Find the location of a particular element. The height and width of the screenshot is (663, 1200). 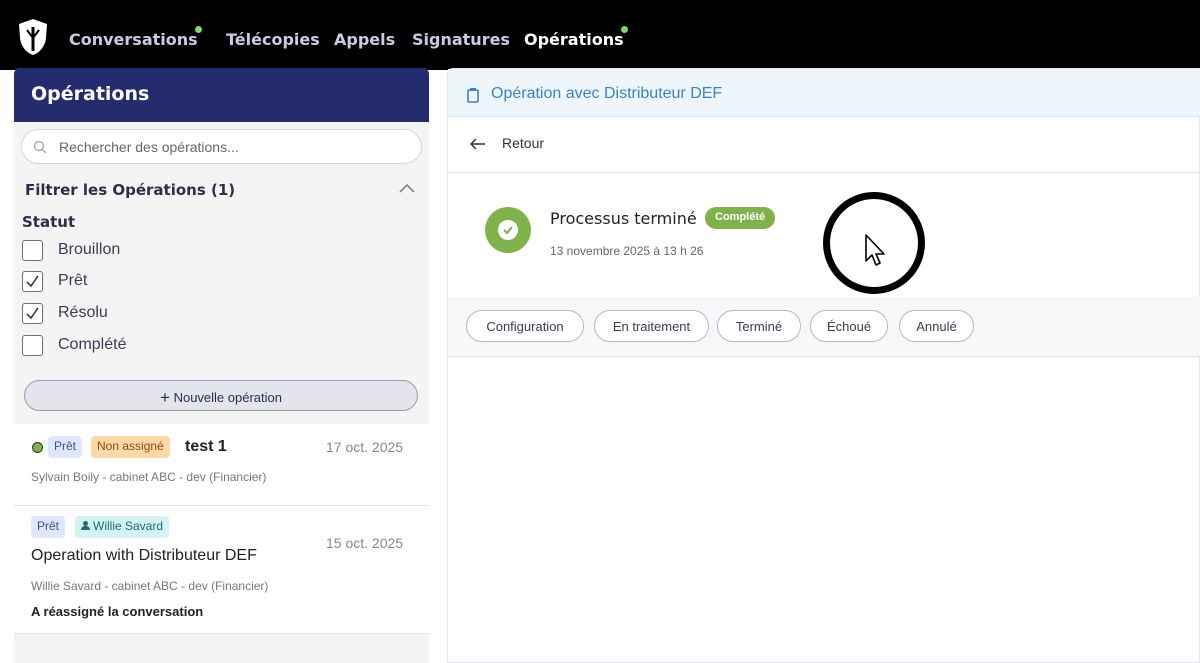

operation-date: 17 oct. 2025 is located at coordinates (365, 447).